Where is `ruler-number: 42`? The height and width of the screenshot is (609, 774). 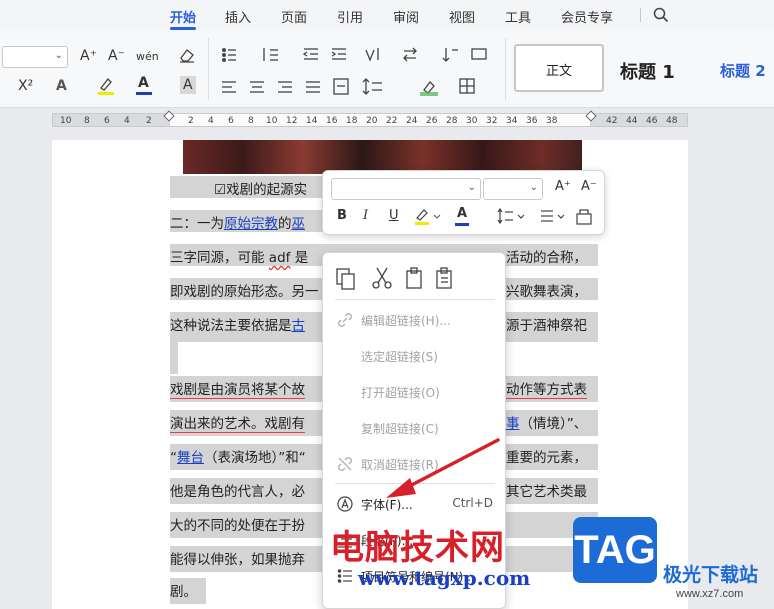
ruler-number: 42 is located at coordinates (612, 121).